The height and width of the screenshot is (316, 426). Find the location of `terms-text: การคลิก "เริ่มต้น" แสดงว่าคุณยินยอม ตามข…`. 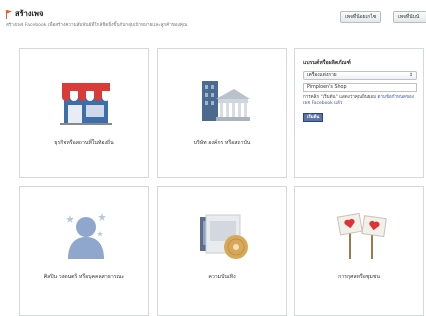

terms-text: การคลิก "เริ่มต้น" แสดงว่าคุณยินยอม ตามข… is located at coordinates (361, 101).